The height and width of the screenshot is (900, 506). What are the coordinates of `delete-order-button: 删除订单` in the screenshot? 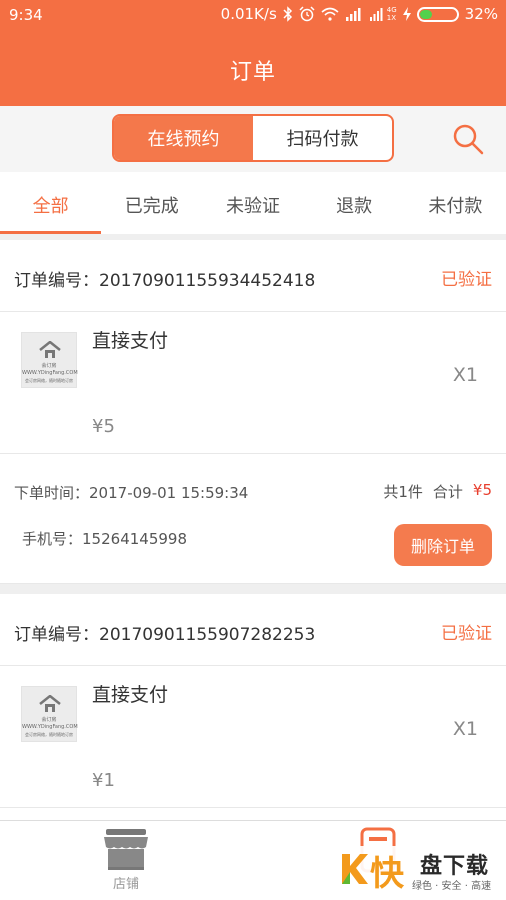 It's located at (443, 545).